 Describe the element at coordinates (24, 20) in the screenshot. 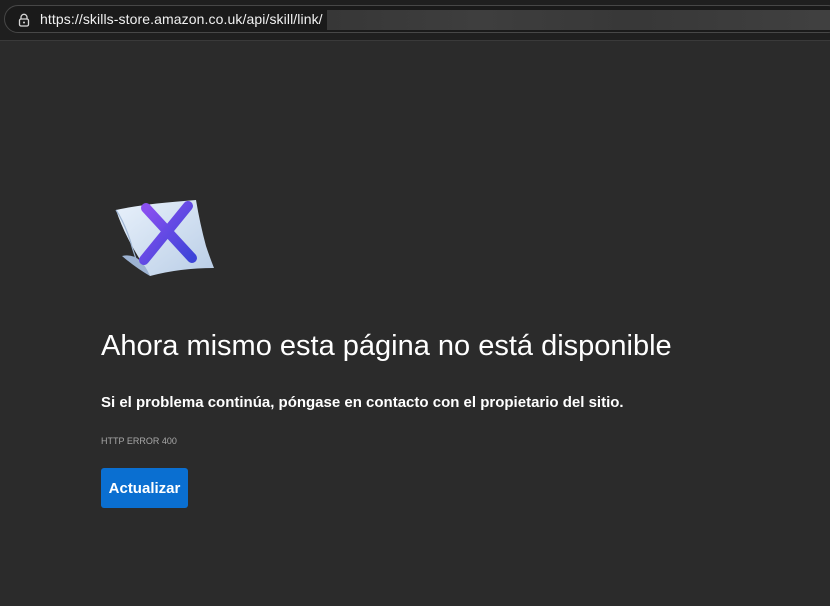

I see `site-info-lock-icon` at that location.